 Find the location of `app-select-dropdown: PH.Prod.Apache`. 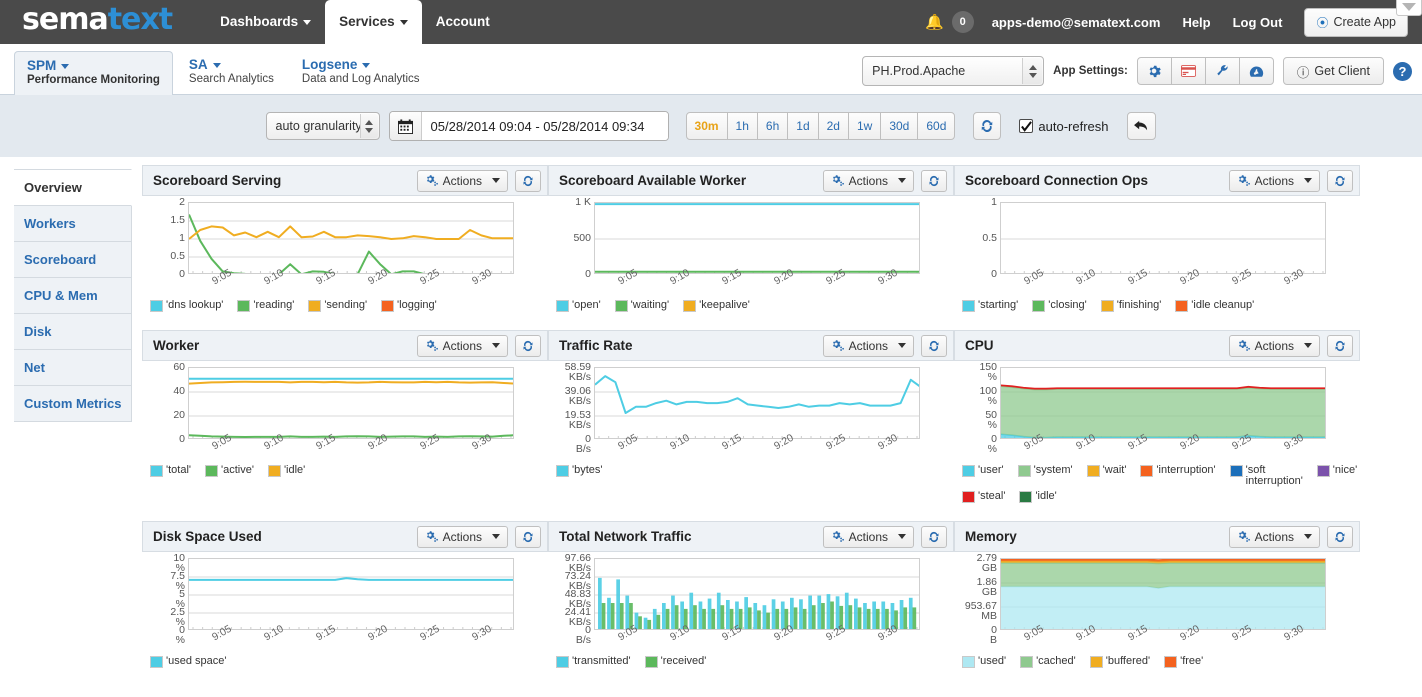

app-select-dropdown: PH.Prod.Apache is located at coordinates (953, 71).